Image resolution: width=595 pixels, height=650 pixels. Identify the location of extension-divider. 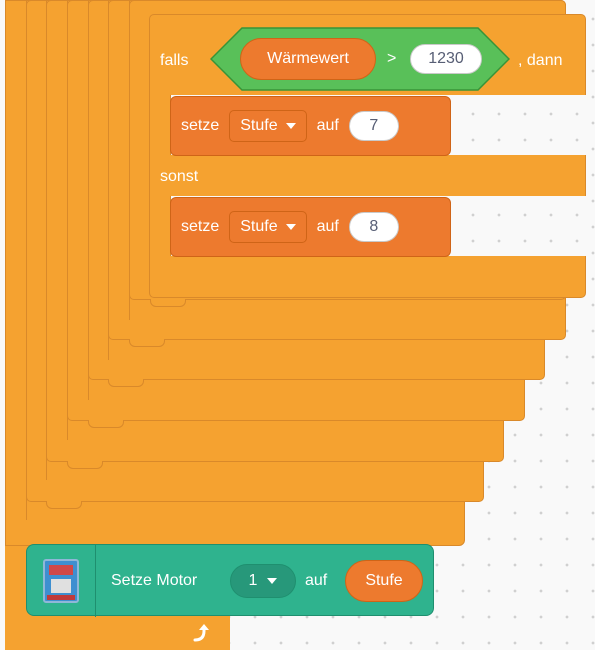
(95, 581).